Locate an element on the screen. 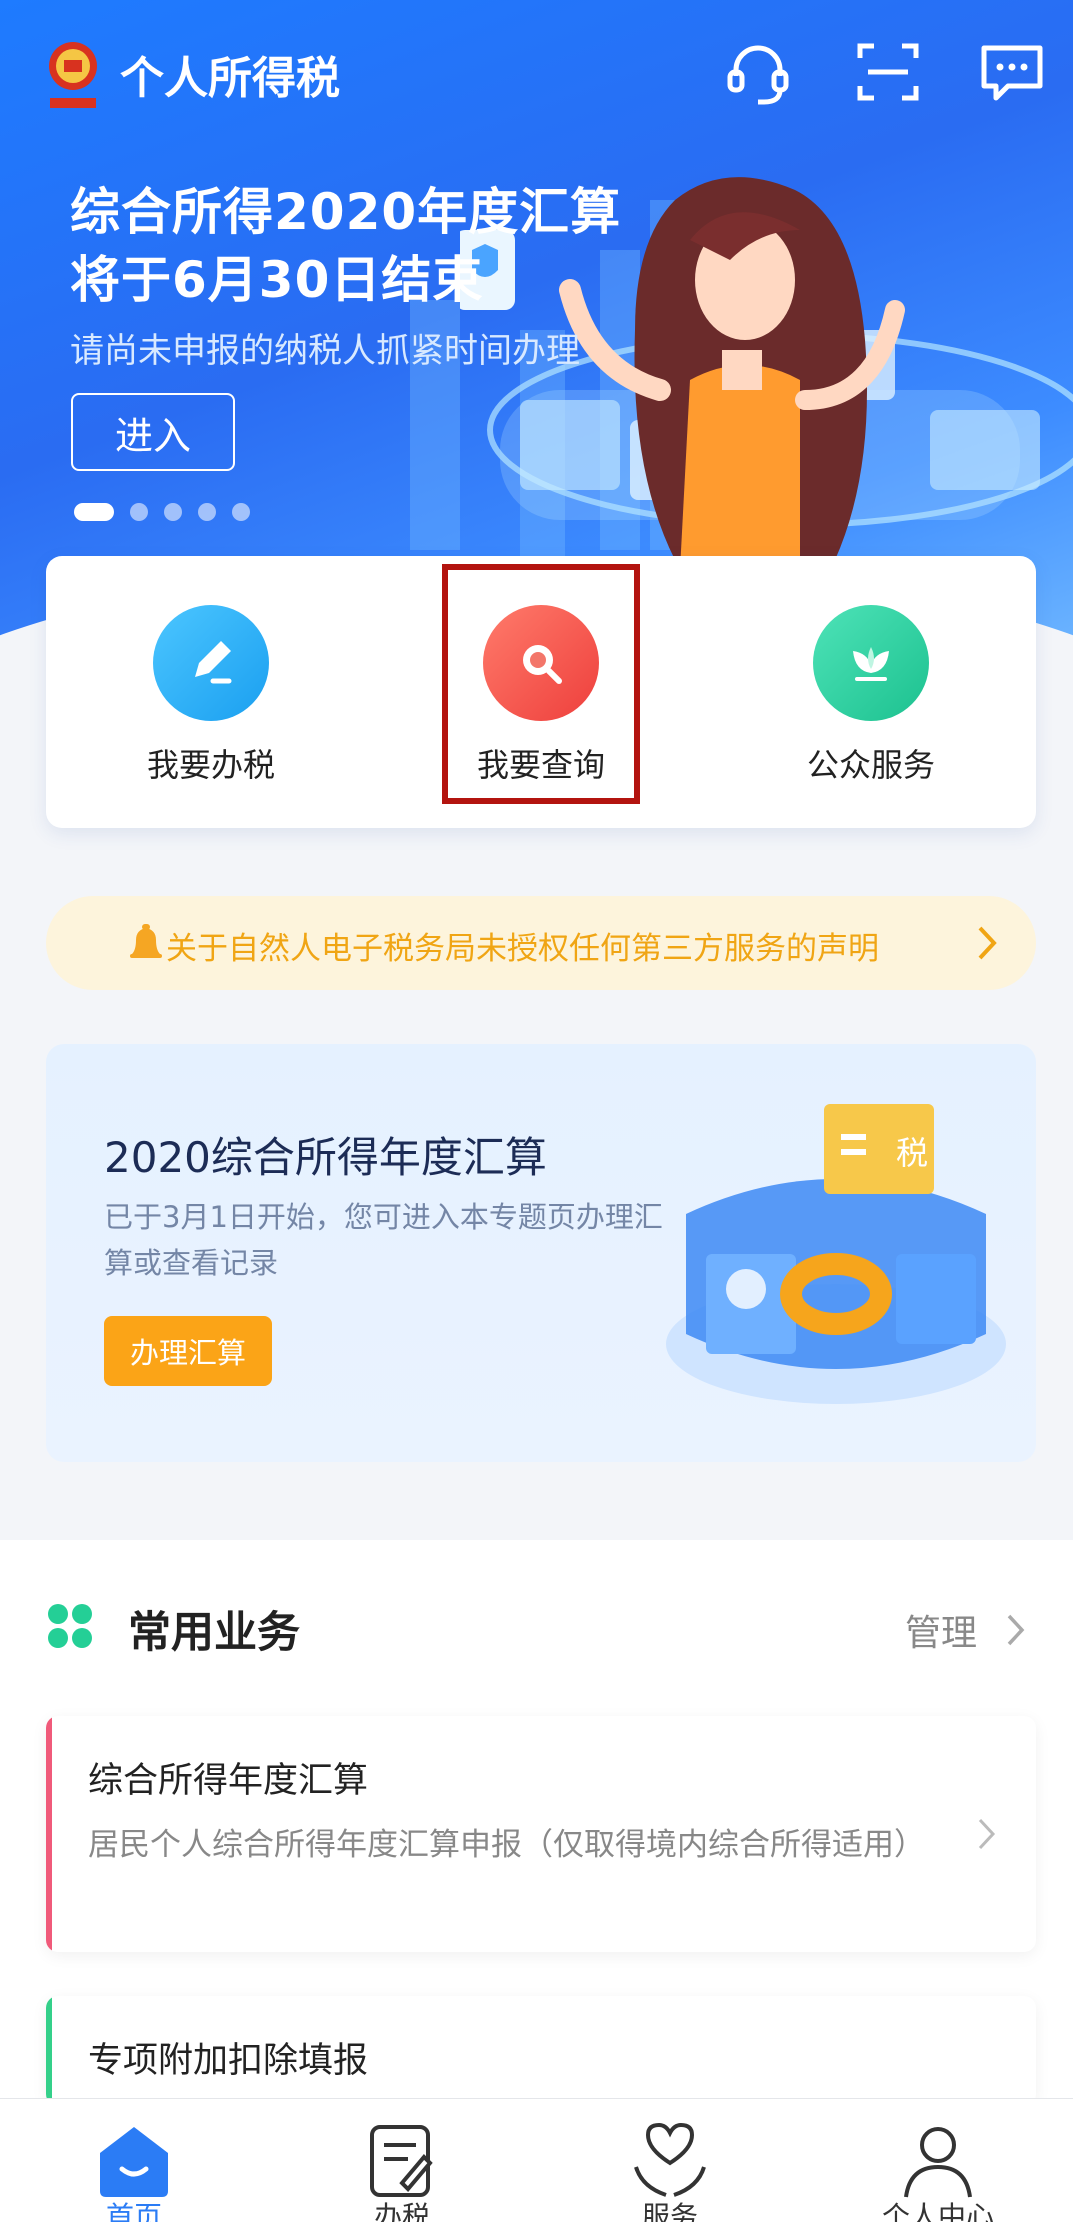 This screenshot has width=1073, height=2222. banner-title-line1: 综合所得2020年度汇算 is located at coordinates (346, 212).